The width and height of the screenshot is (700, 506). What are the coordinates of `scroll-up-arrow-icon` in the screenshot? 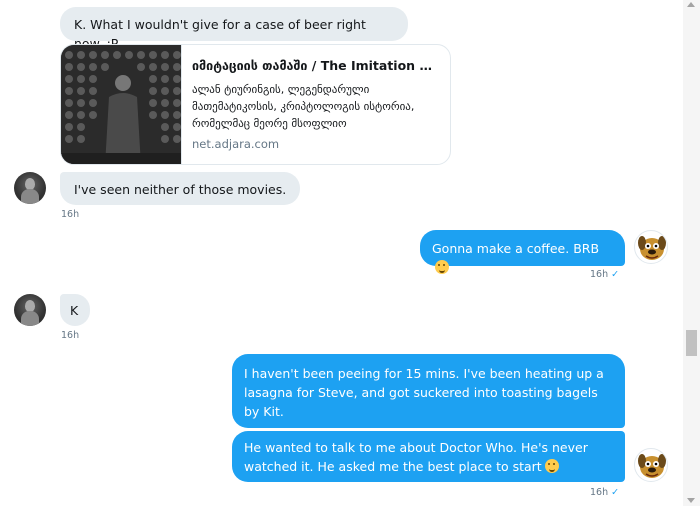 It's located at (691, 4).